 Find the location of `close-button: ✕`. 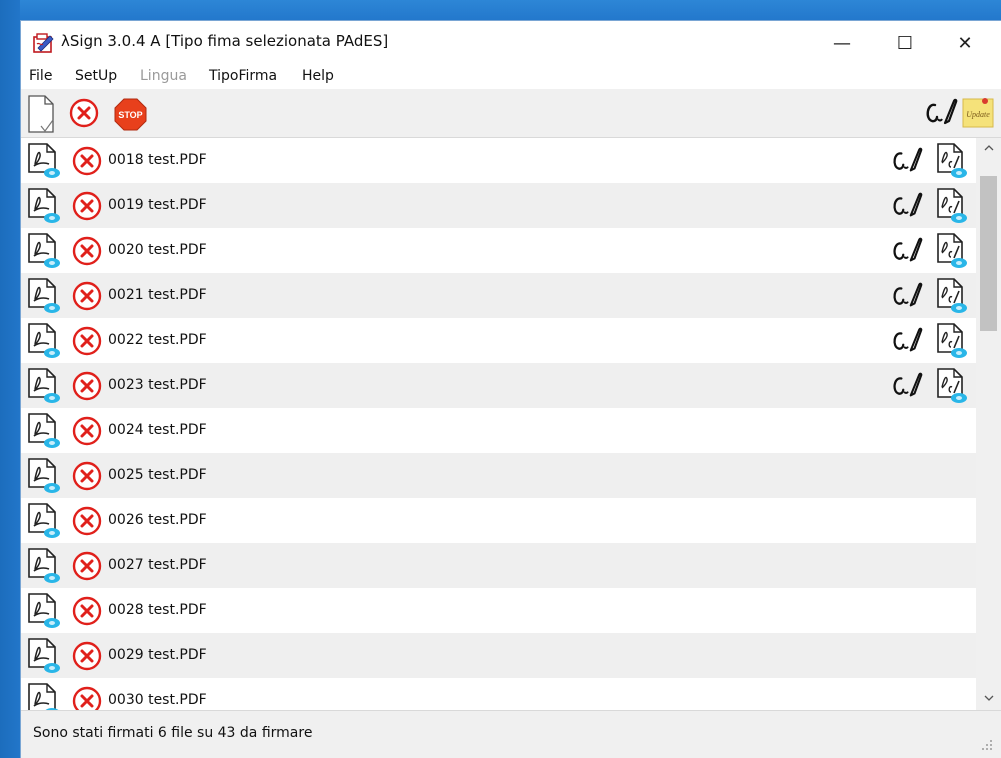

close-button: ✕ is located at coordinates (965, 43).